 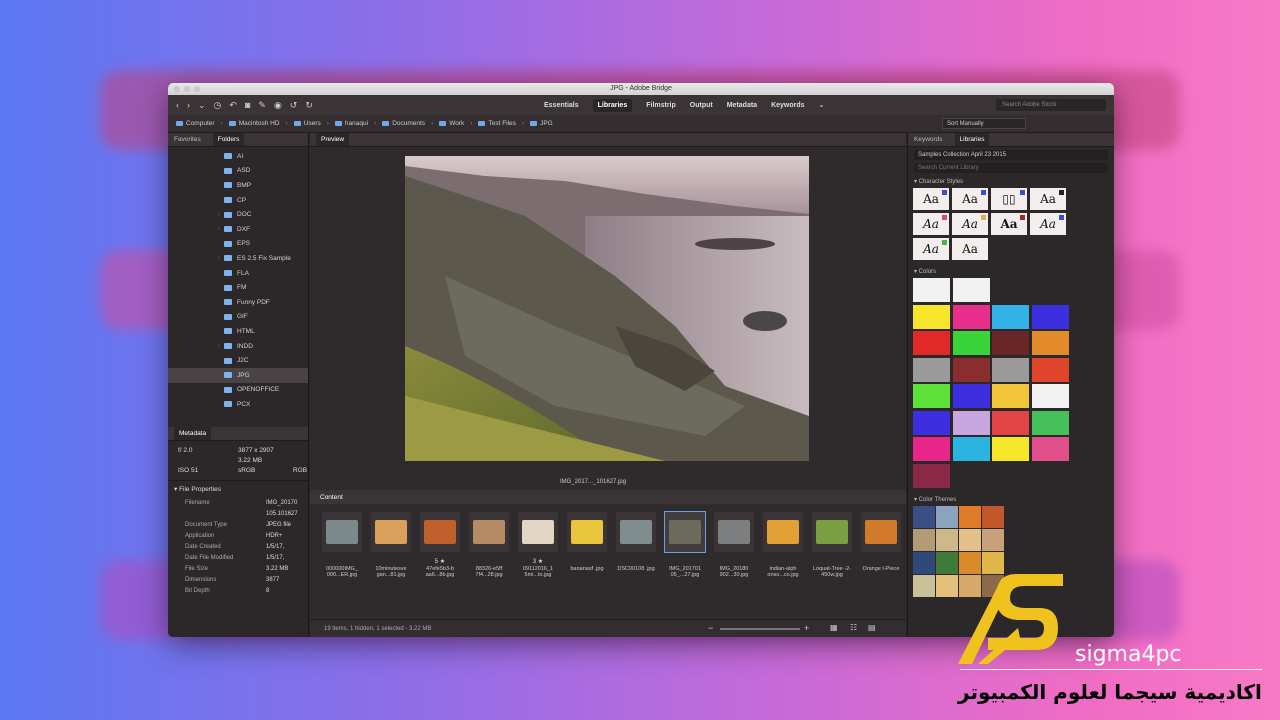 I want to click on file-properties-header: ▾ File Properties, so click(x=238, y=489).